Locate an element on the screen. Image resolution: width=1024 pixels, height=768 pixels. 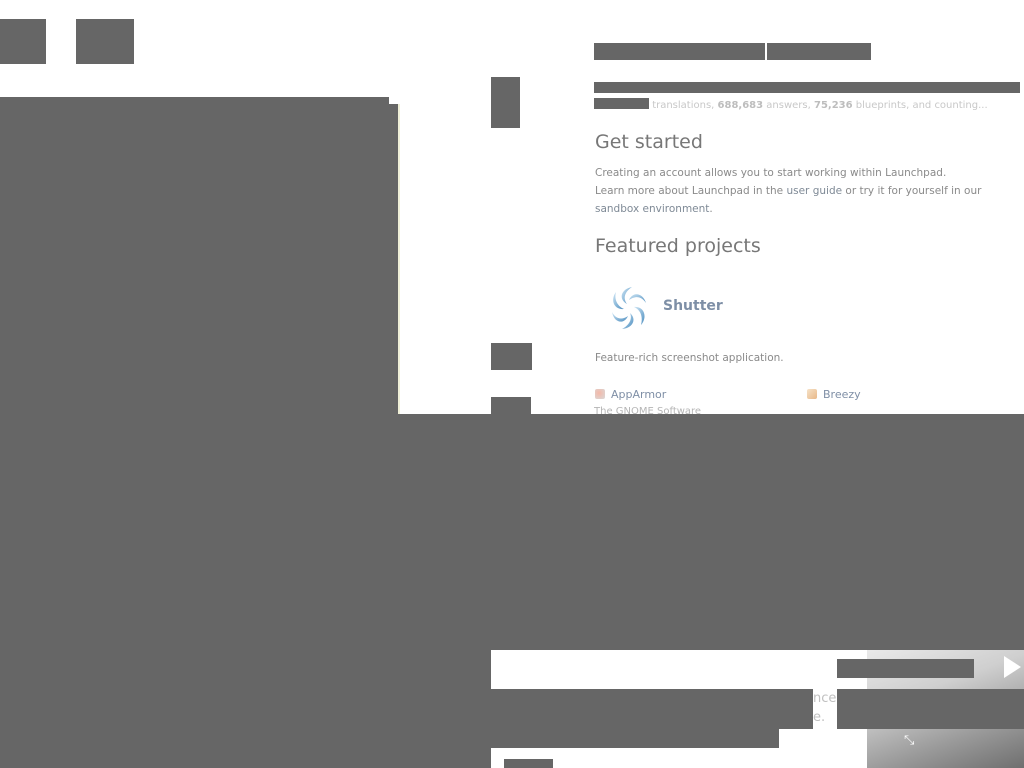
play-icon is located at coordinates (1012, 667).